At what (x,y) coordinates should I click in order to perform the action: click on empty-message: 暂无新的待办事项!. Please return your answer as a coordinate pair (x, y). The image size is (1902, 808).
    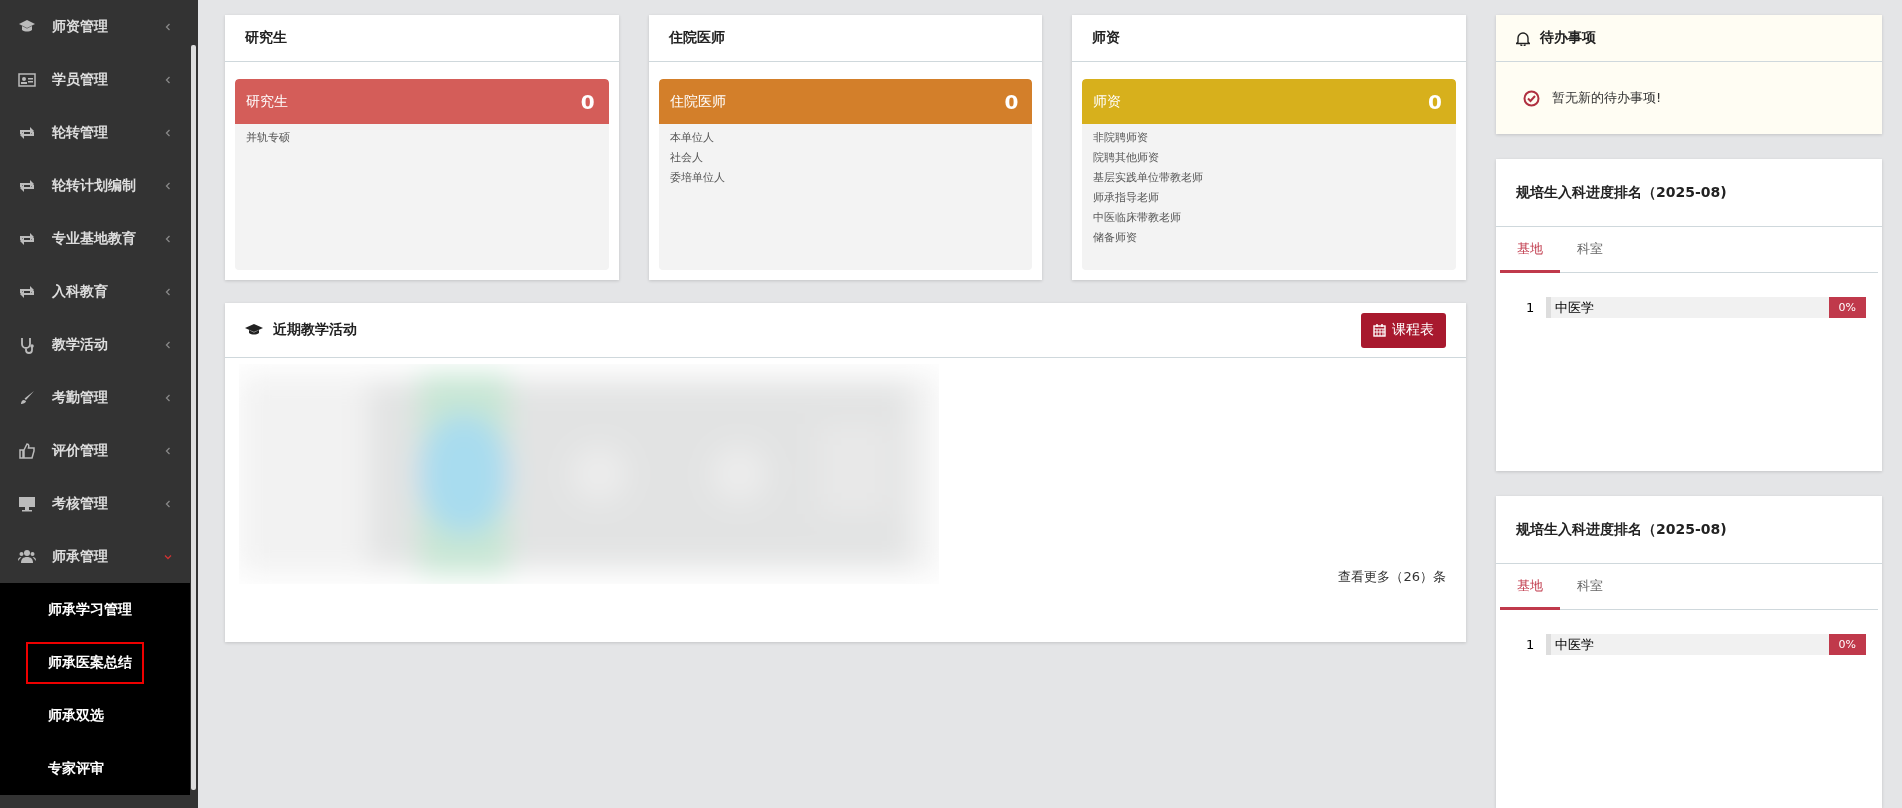
    Looking at the image, I should click on (1607, 98).